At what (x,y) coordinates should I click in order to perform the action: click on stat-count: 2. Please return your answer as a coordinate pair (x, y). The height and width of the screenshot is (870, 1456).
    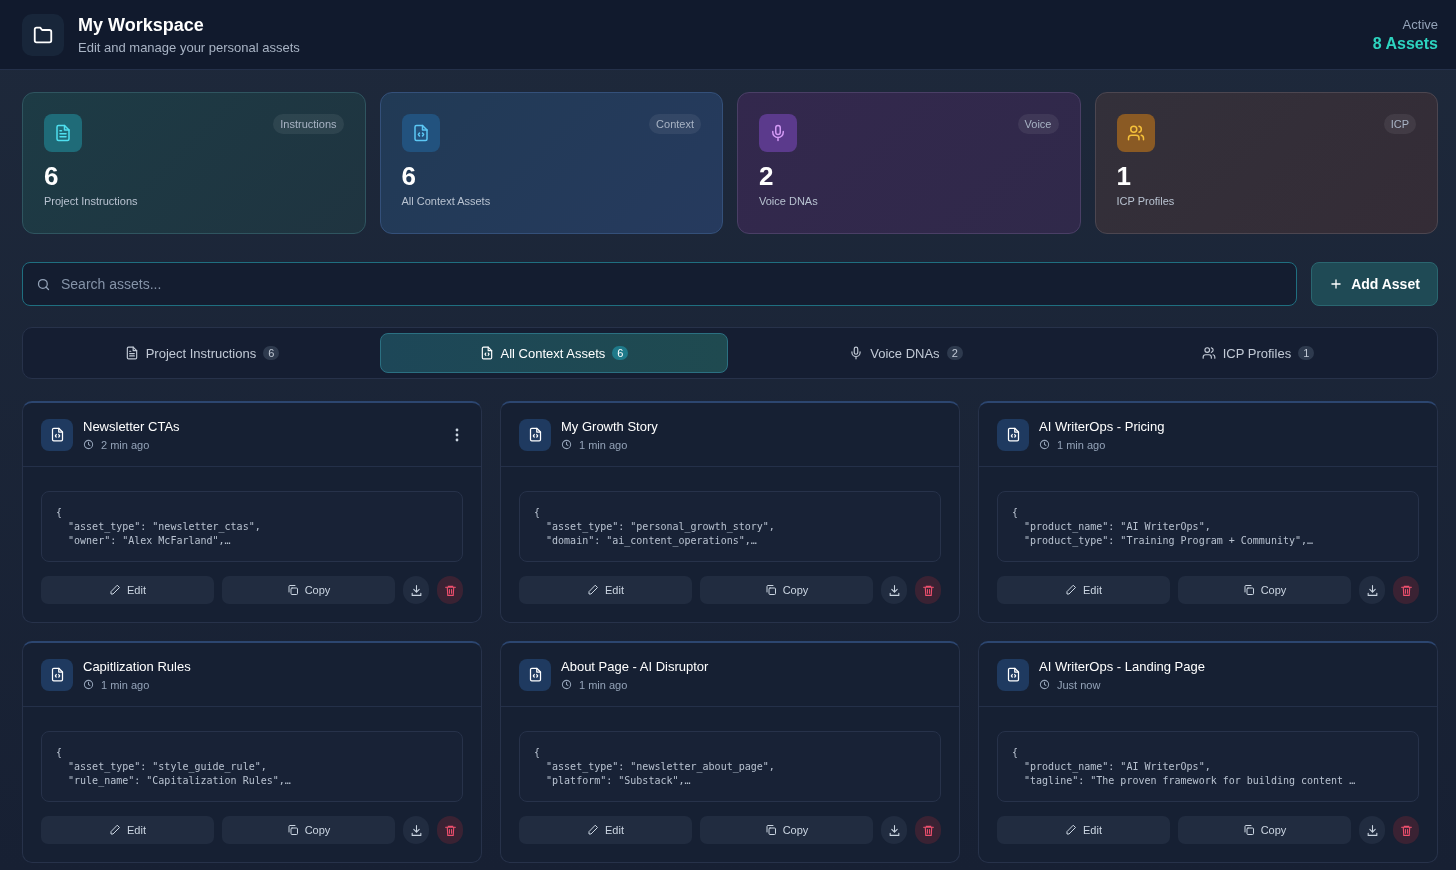
    Looking at the image, I should click on (767, 176).